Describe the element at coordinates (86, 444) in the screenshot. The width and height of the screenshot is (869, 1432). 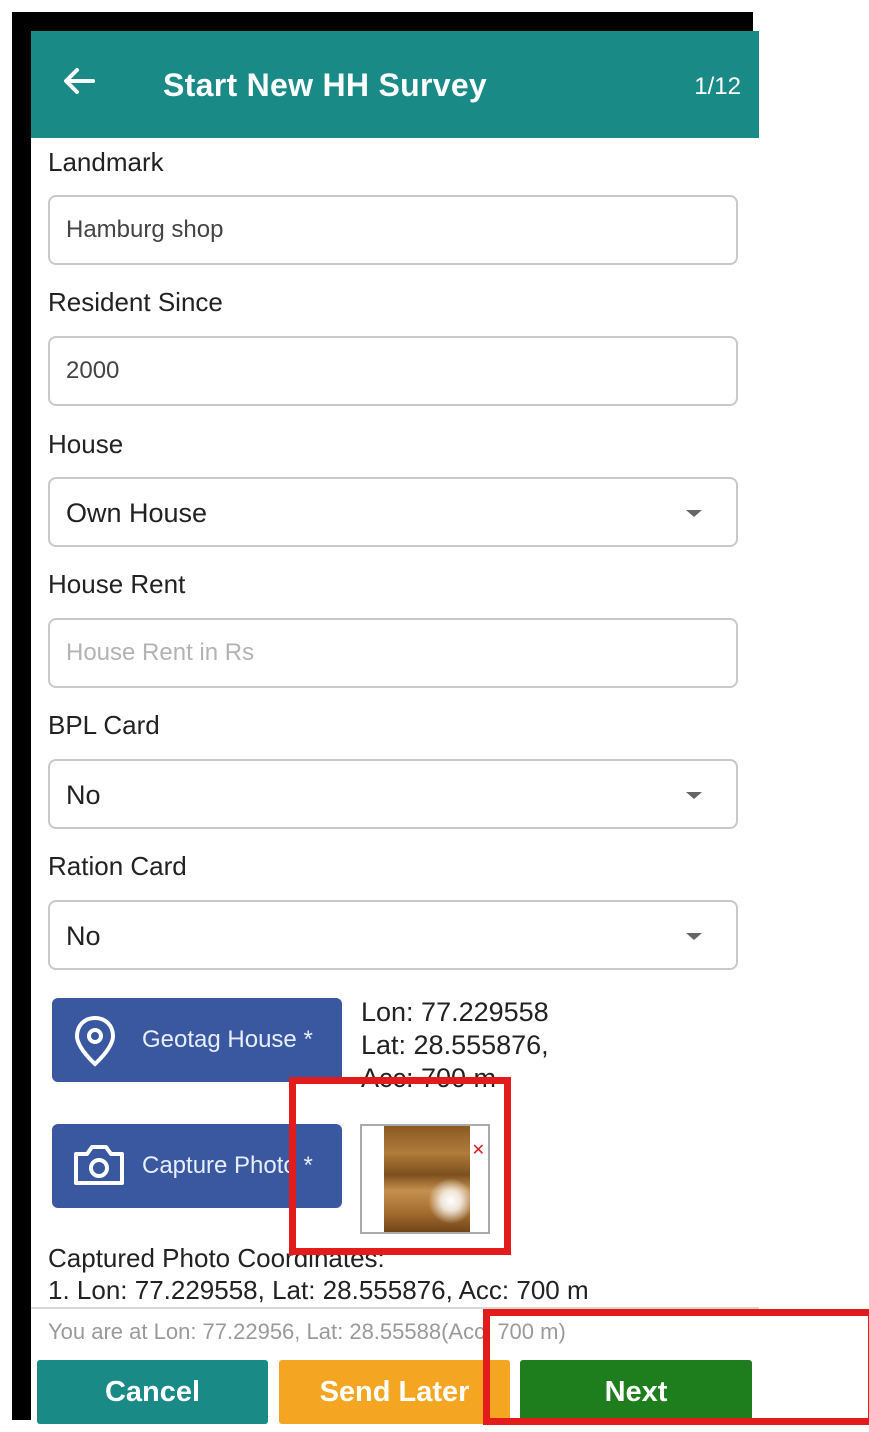
I see `house-label: House` at that location.